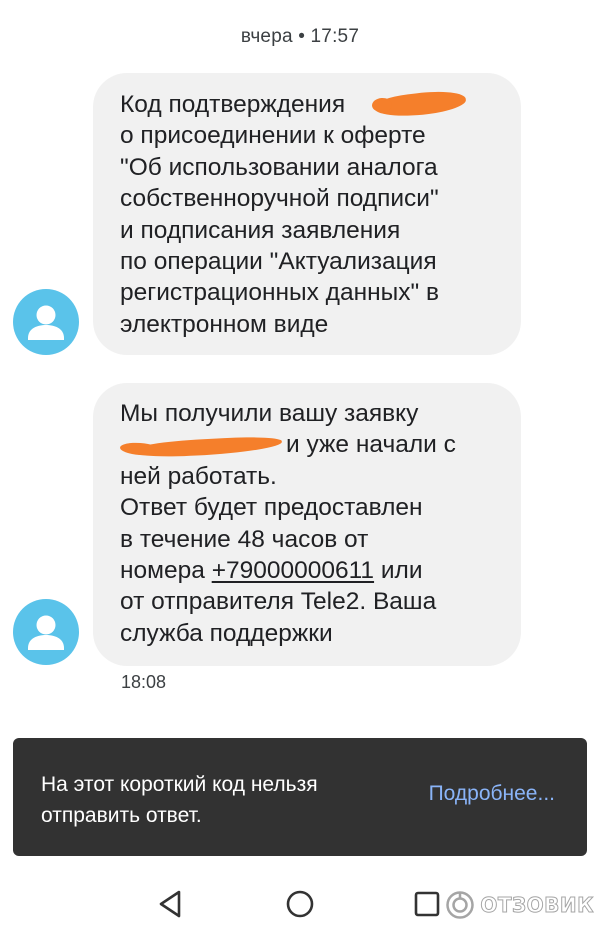  I want to click on snackbar-line: отправить ответ., so click(121, 815).